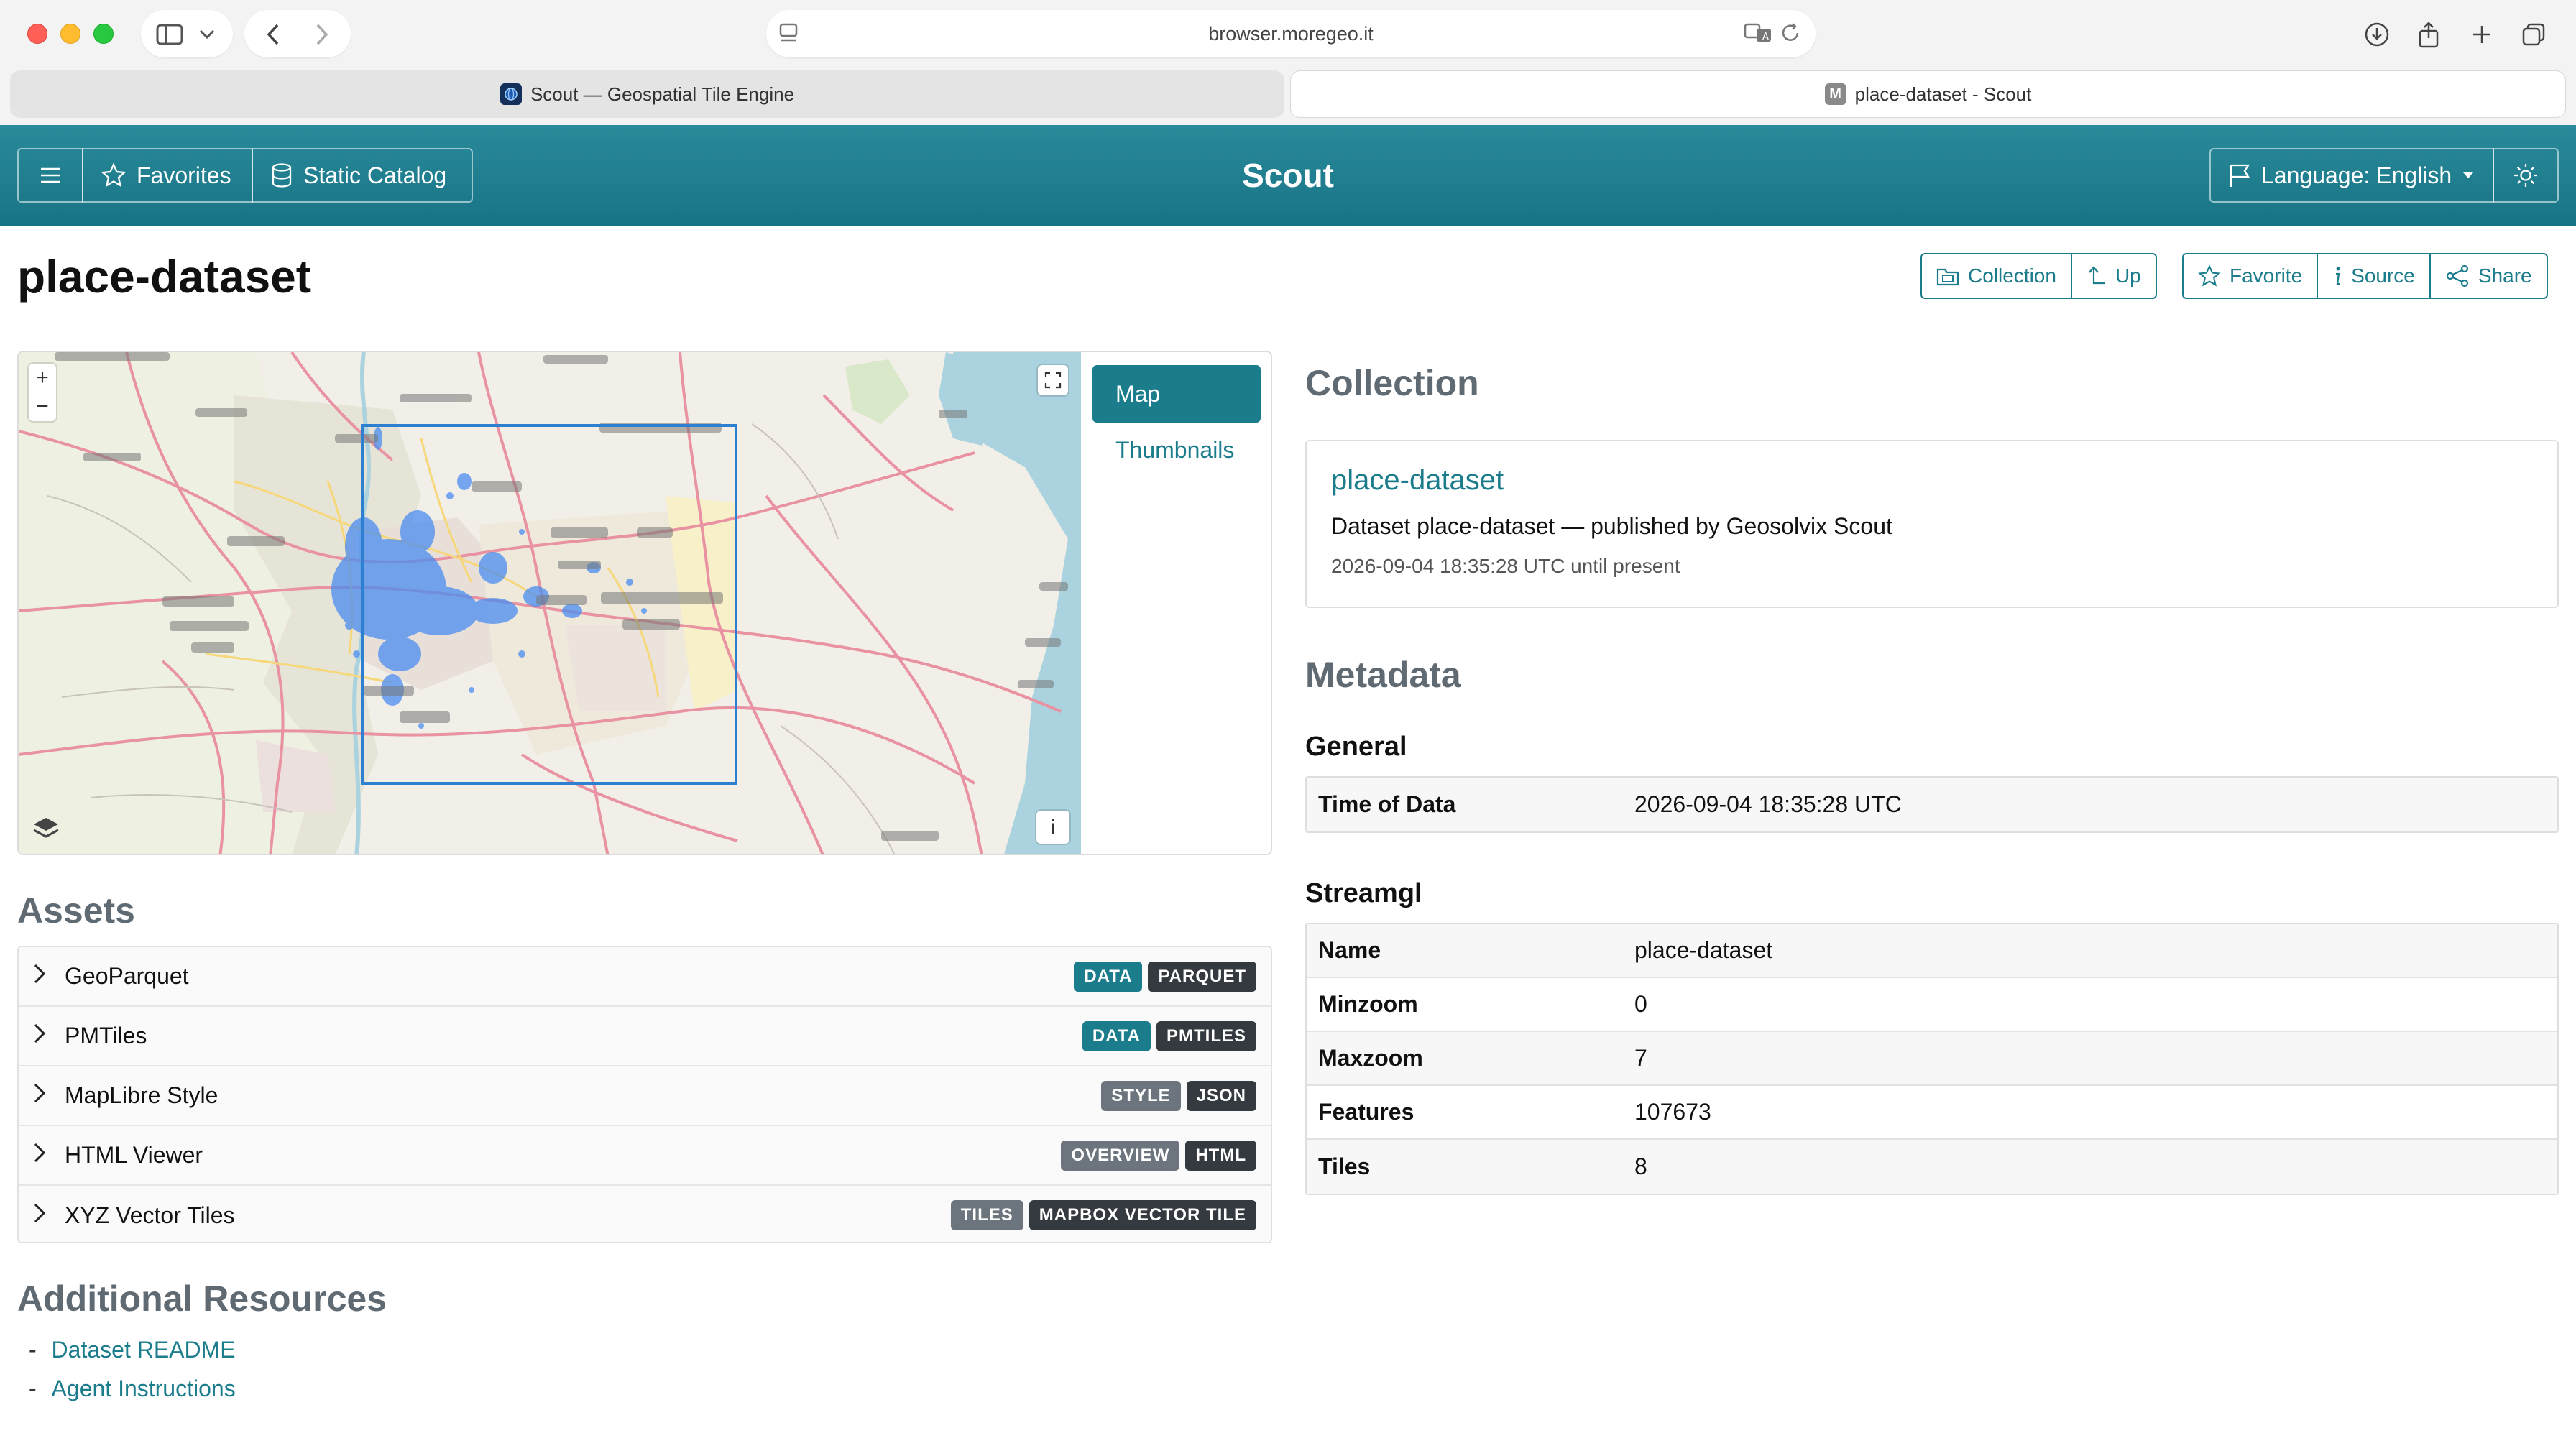 This screenshot has width=2576, height=1433. I want to click on source-button: Source, so click(2374, 276).